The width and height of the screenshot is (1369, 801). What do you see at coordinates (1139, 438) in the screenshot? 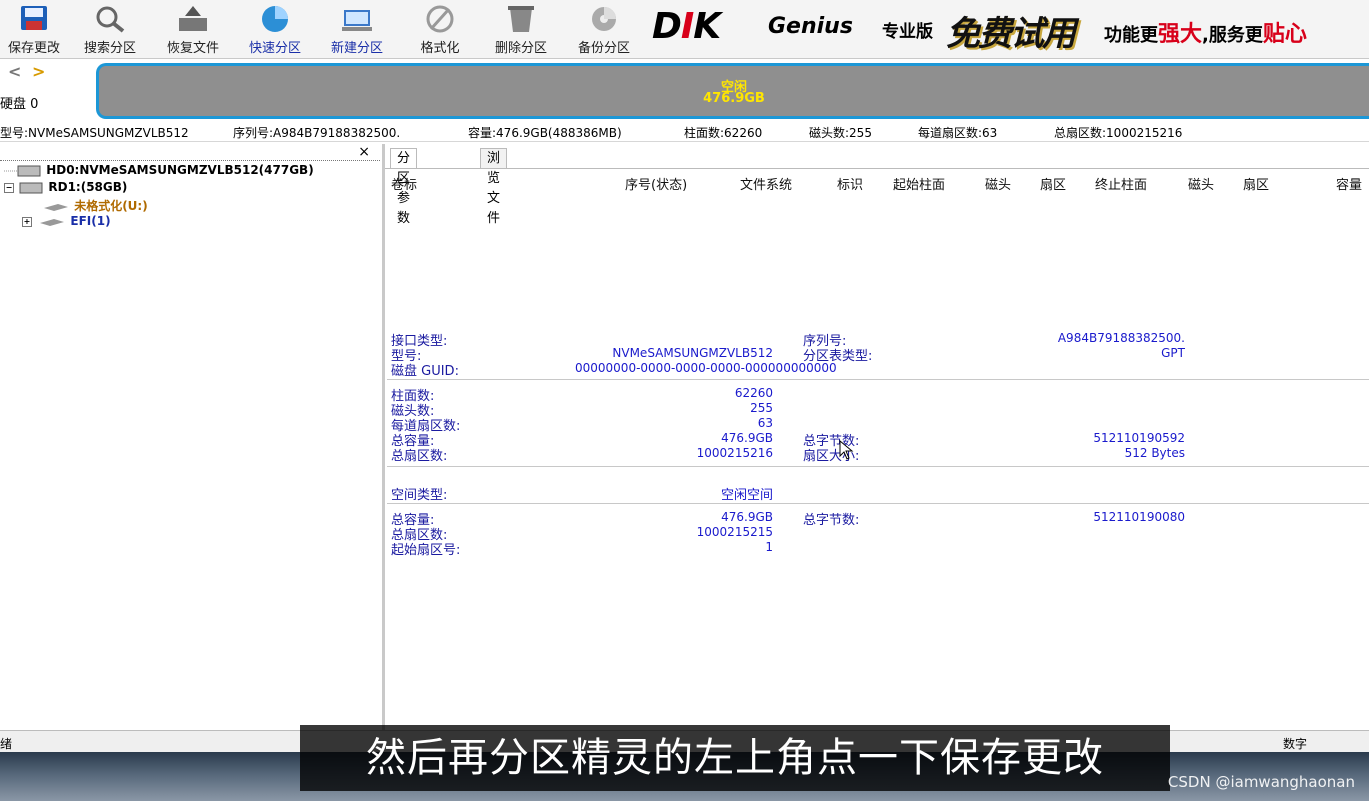
I see `total-bytes-value: 512110190592` at bounding box center [1139, 438].